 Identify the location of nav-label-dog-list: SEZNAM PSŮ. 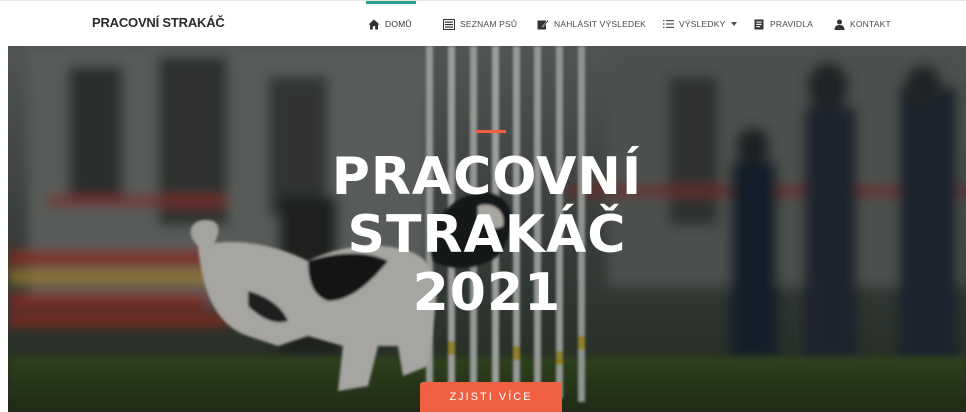
(489, 24).